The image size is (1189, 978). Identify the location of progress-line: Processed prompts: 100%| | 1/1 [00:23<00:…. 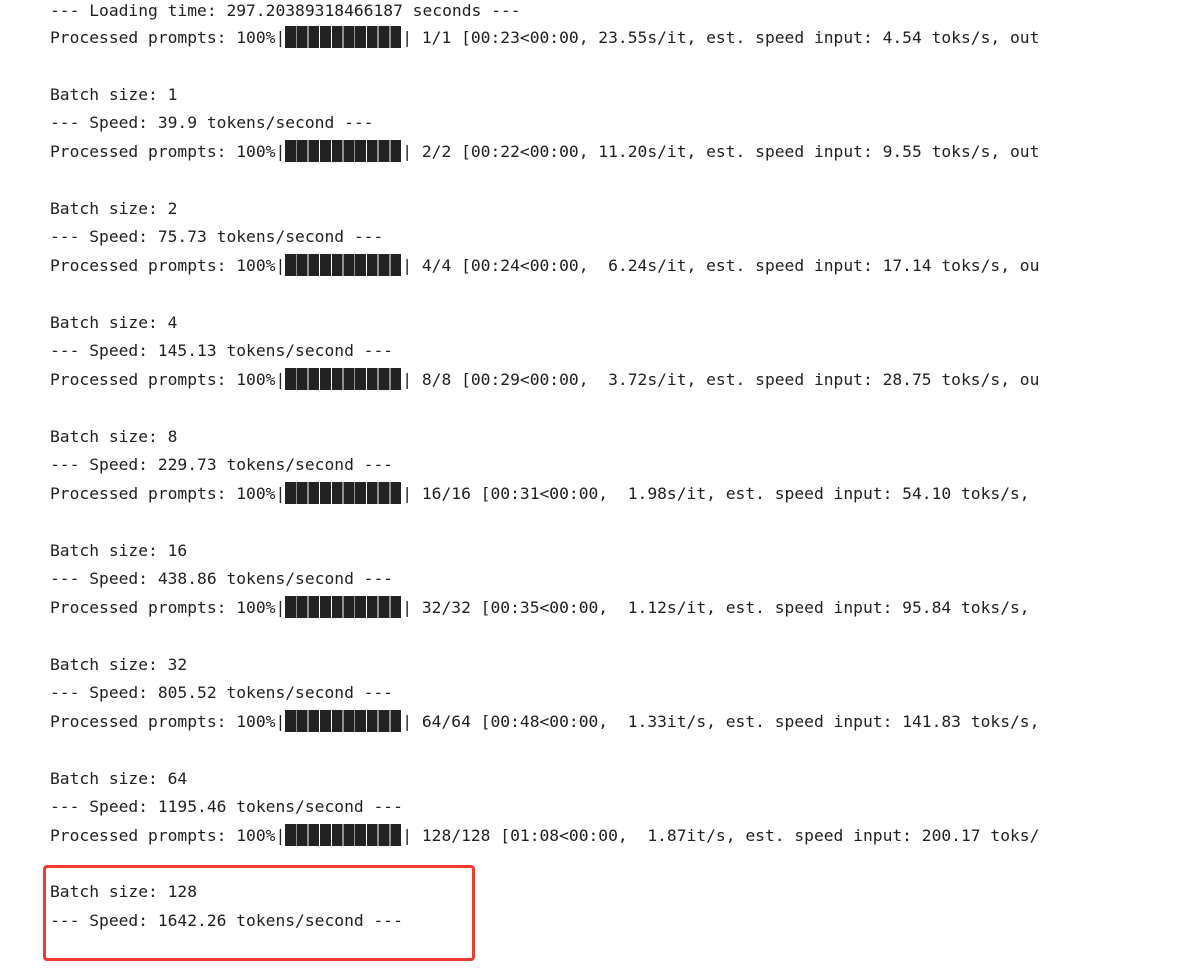
(545, 37).